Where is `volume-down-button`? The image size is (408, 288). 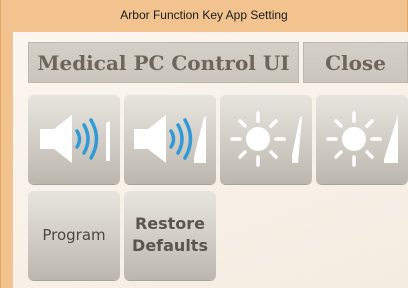
volume-down-button is located at coordinates (74, 139).